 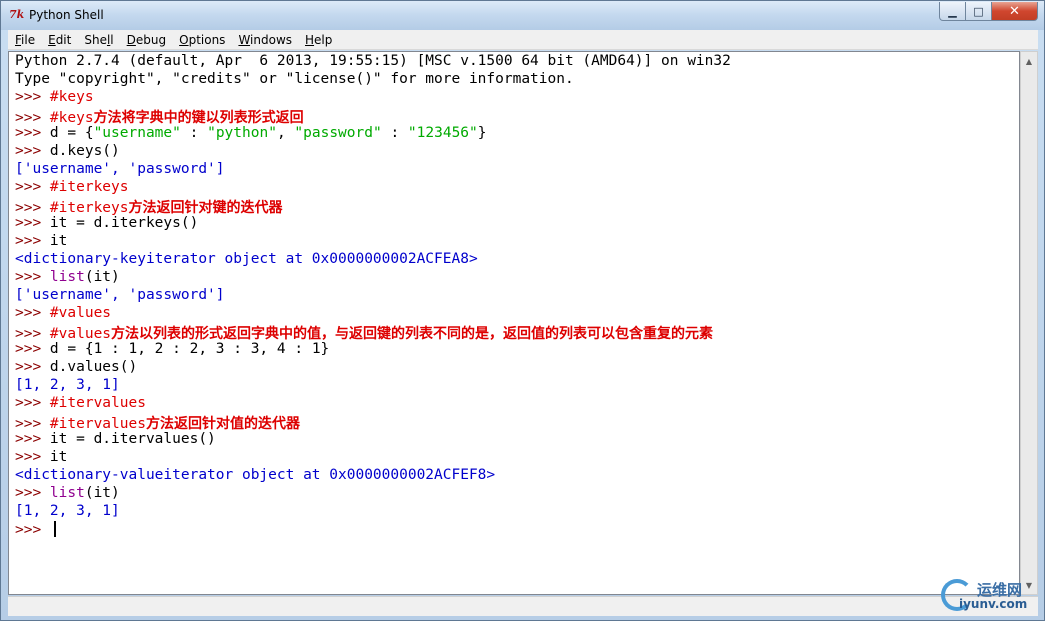 I want to click on menu-help: Help, so click(x=318, y=40).